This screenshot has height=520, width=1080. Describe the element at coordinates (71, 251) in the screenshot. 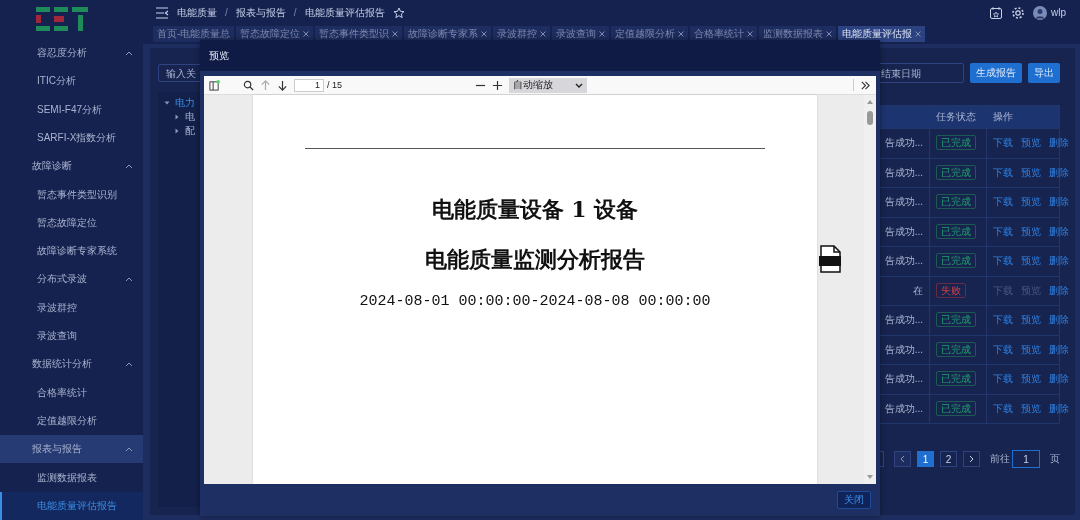

I see `sidebar-item: 故障诊断专家系统` at that location.